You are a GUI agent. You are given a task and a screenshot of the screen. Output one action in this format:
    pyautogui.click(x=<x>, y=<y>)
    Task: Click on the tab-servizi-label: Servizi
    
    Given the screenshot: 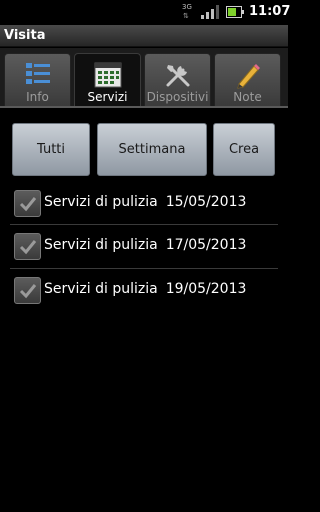 What is the action you would take?
    pyautogui.click(x=107, y=97)
    